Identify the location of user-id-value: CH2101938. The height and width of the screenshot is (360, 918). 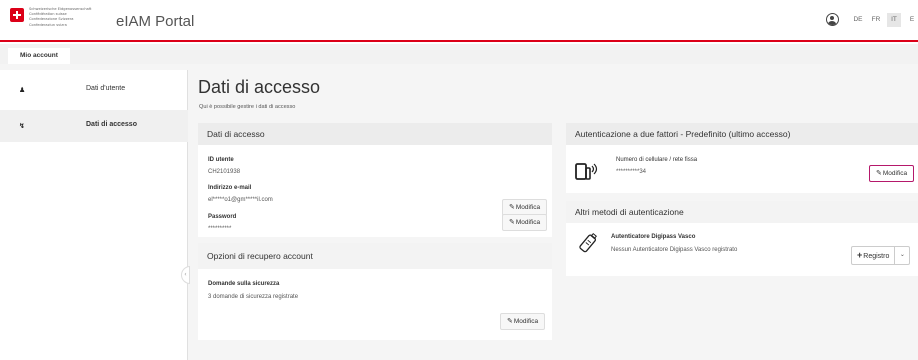
(224, 172).